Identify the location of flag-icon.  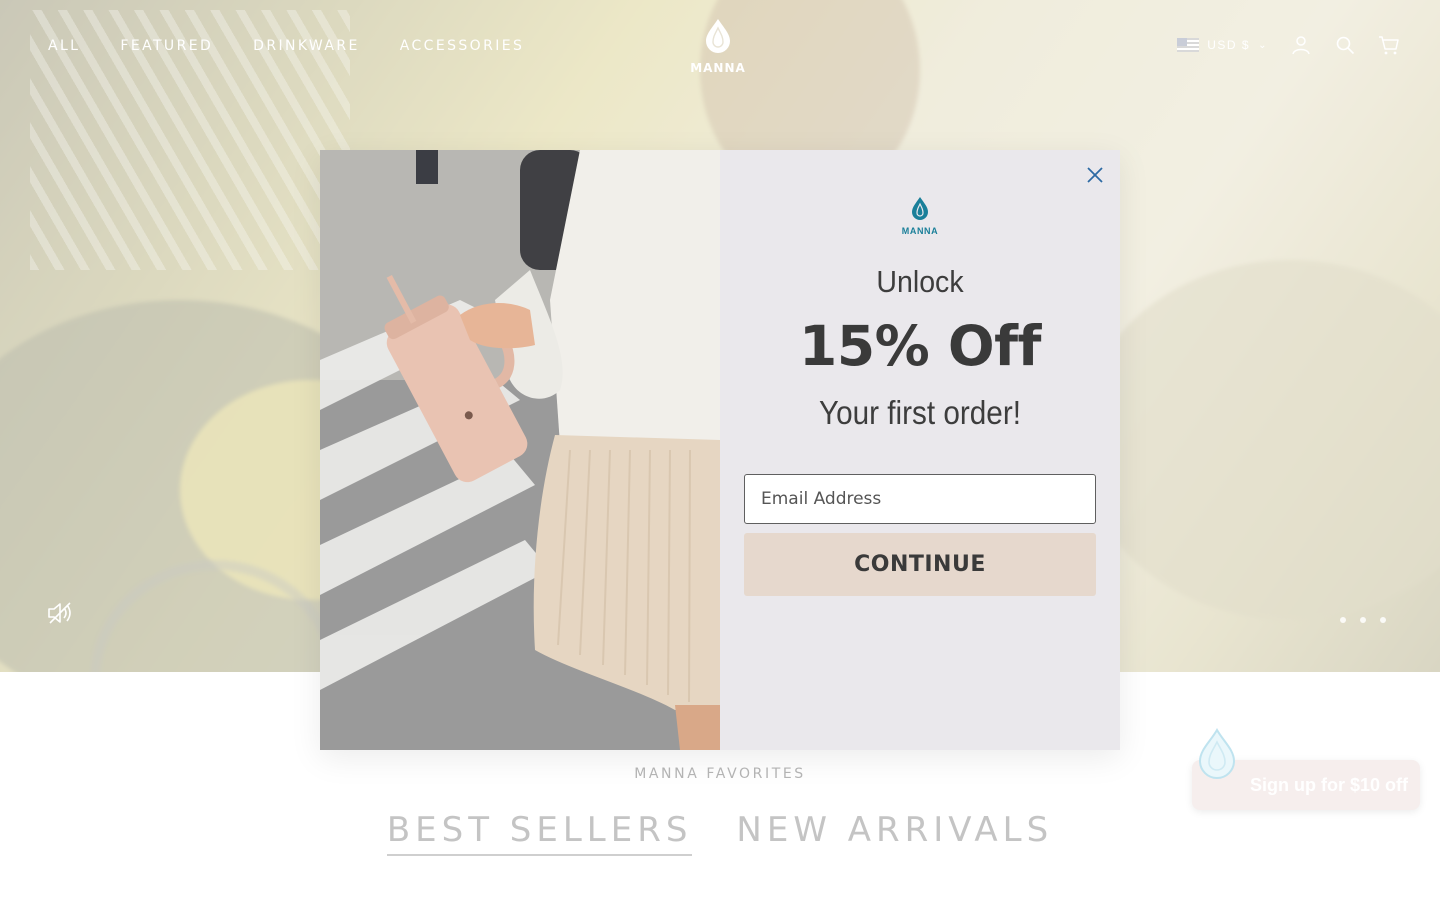
(1188, 45).